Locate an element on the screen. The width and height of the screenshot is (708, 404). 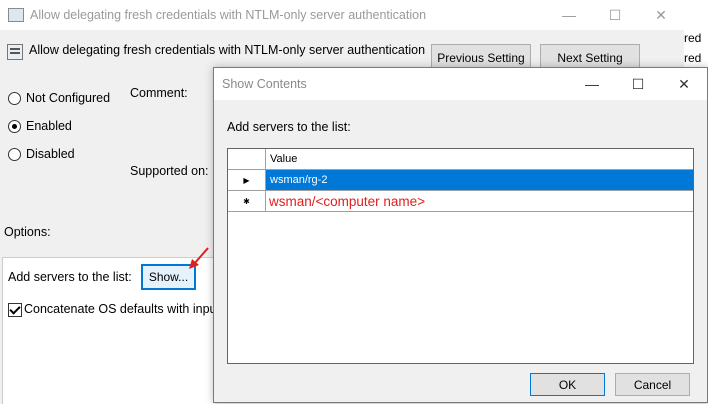
value-column-header: Value is located at coordinates (479, 159).